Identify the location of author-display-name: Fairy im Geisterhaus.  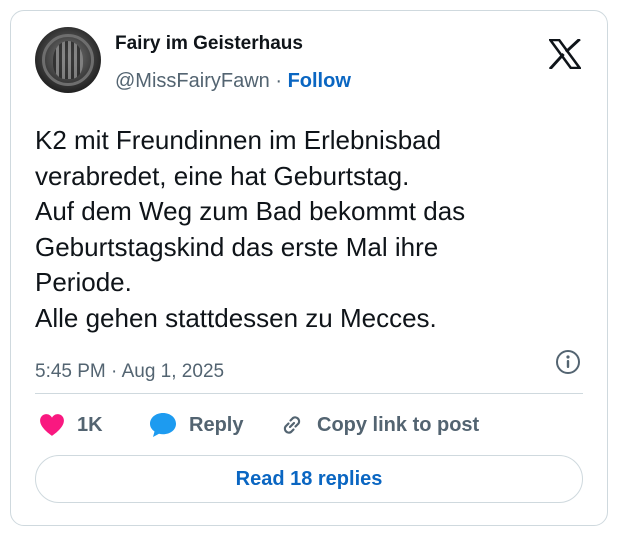
(209, 44).